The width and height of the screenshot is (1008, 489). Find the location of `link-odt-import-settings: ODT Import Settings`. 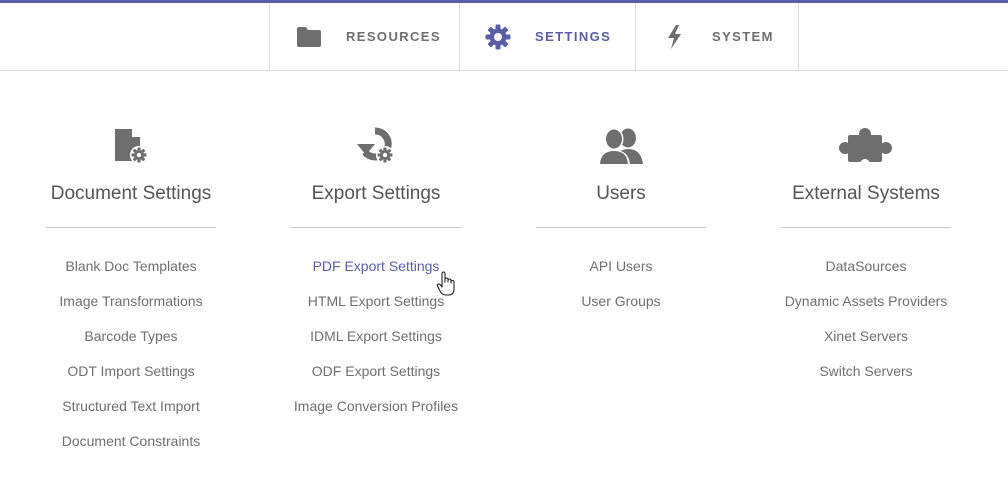

link-odt-import-settings: ODT Import Settings is located at coordinates (131, 380).